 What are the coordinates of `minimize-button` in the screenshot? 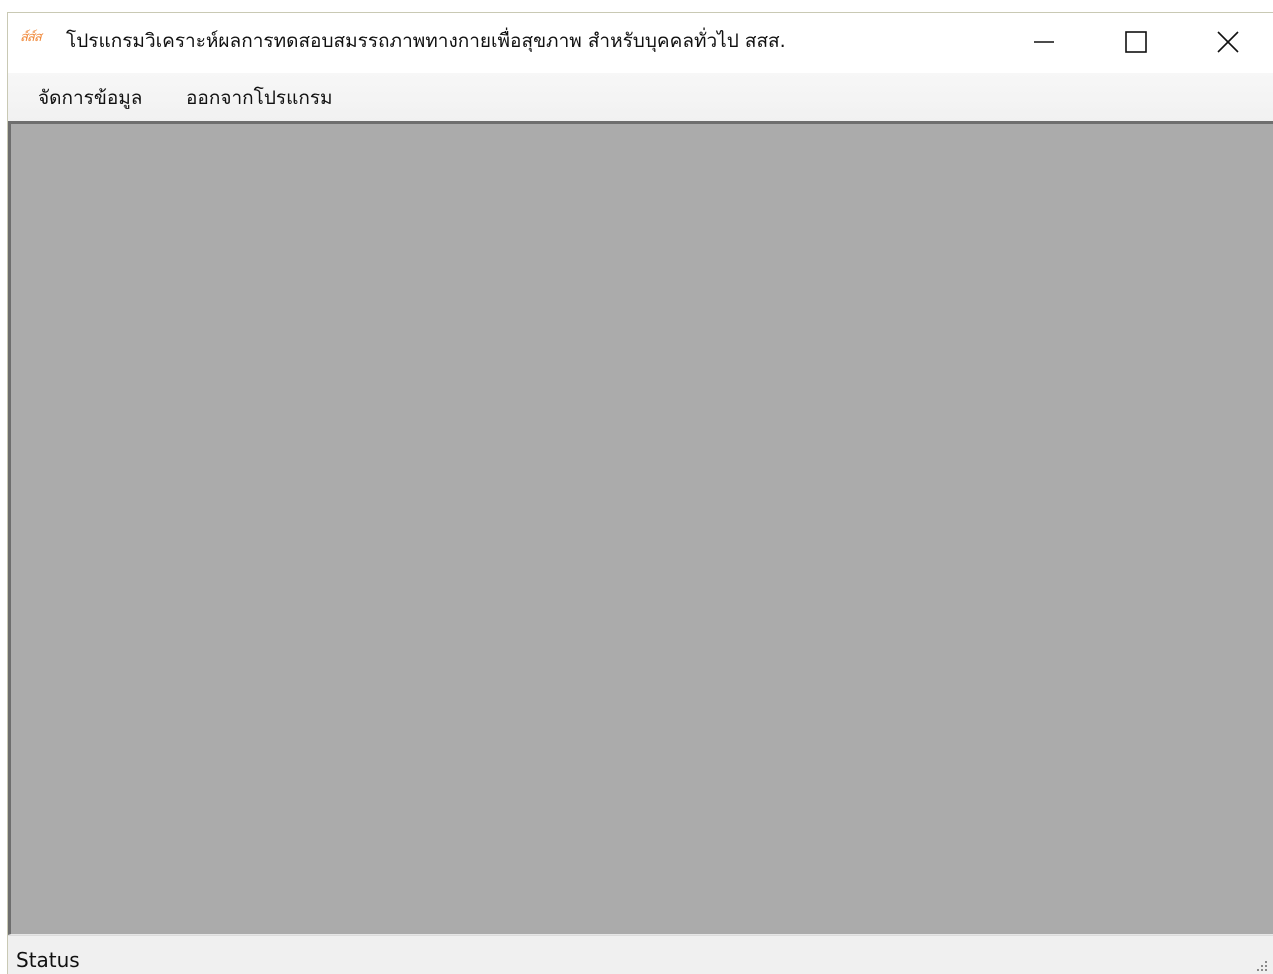 It's located at (1044, 42).